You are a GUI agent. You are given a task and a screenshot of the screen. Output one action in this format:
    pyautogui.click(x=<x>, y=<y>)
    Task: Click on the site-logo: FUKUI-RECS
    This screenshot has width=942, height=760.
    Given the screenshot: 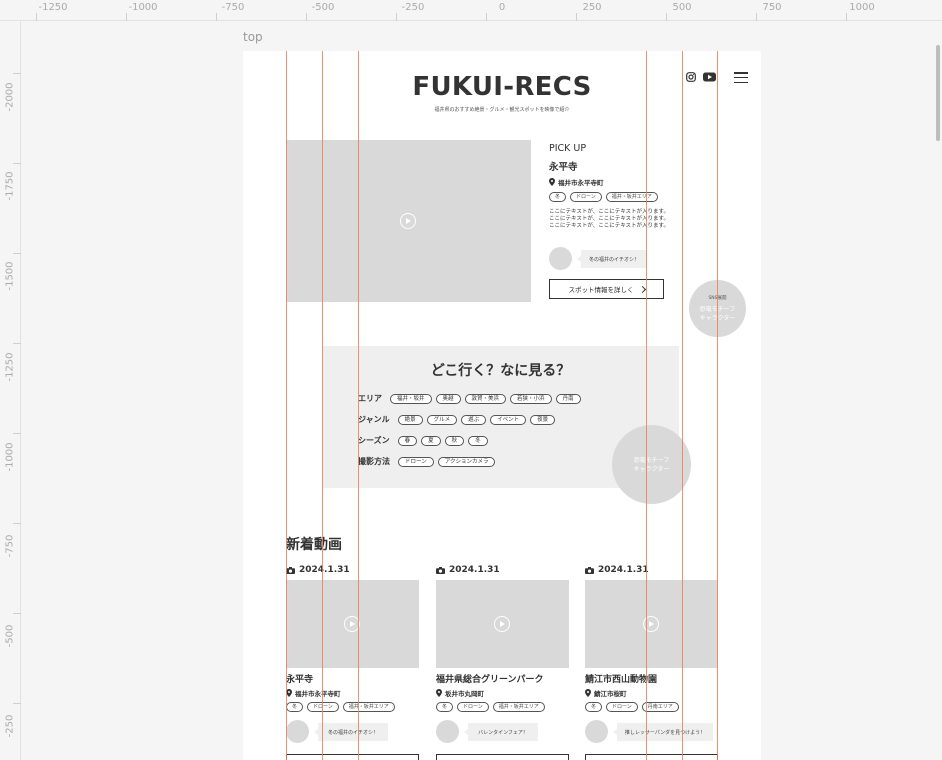 What is the action you would take?
    pyautogui.click(x=502, y=87)
    